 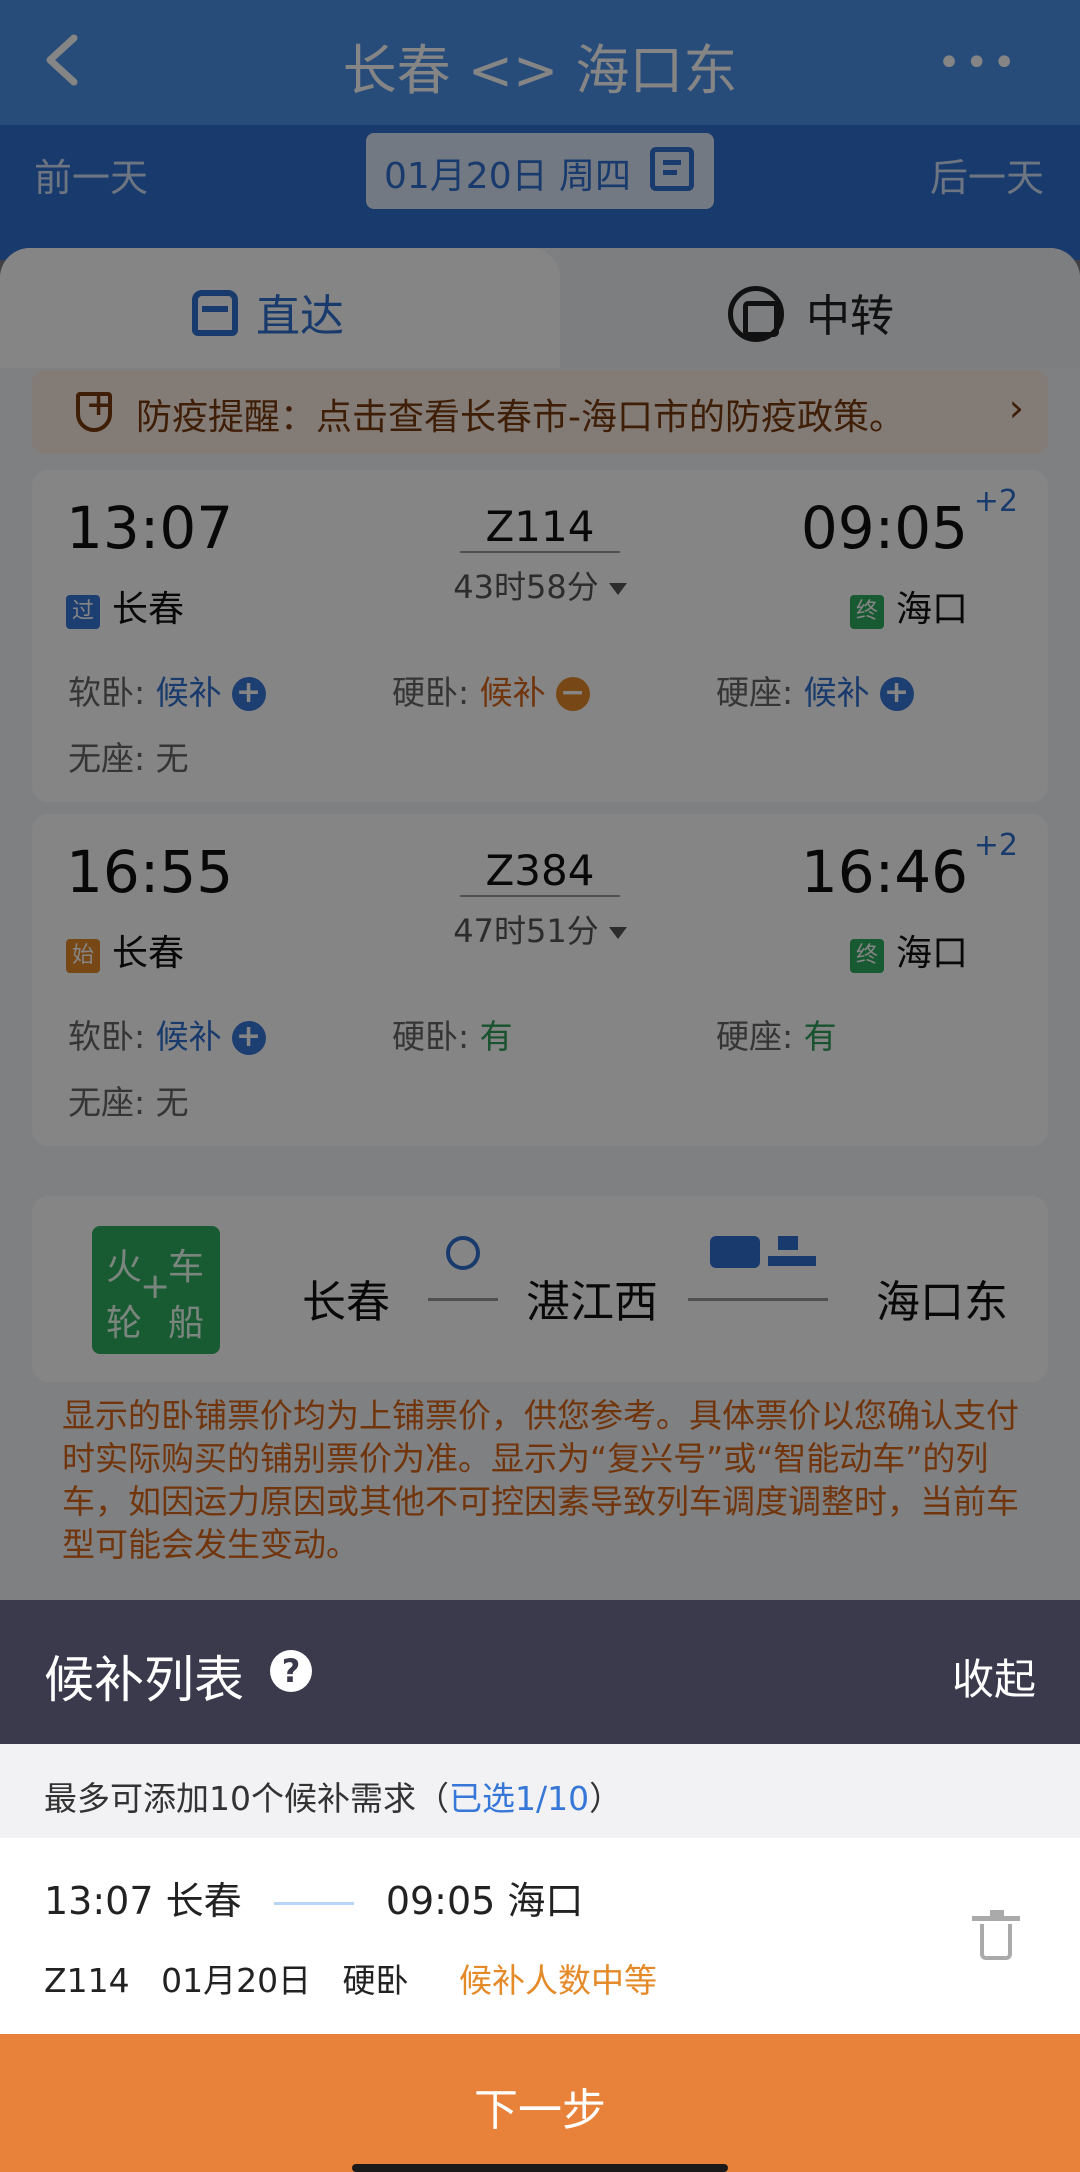 I want to click on trash-icon, so click(x=996, y=1935).